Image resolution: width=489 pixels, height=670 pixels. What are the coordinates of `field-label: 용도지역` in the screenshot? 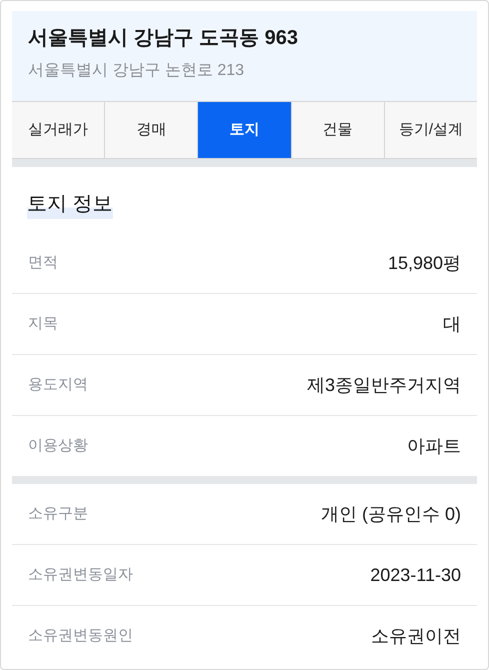 It's located at (58, 384).